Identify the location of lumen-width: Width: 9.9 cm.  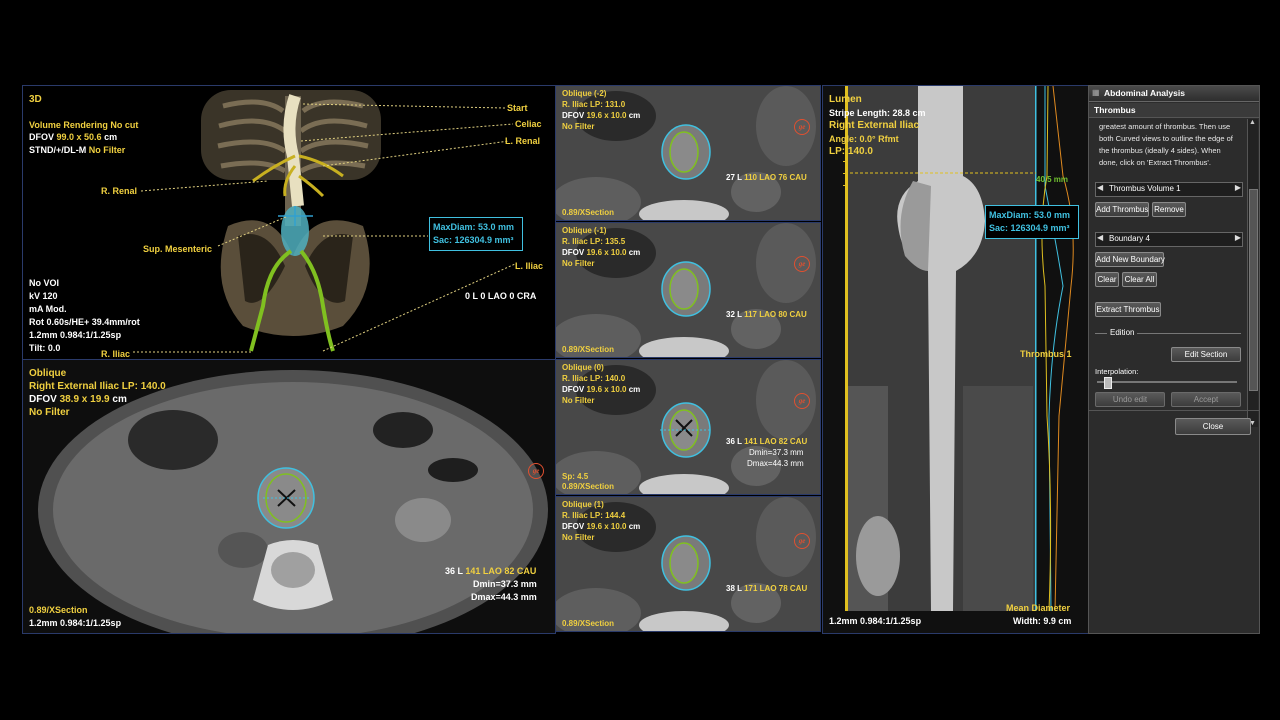
(1042, 621).